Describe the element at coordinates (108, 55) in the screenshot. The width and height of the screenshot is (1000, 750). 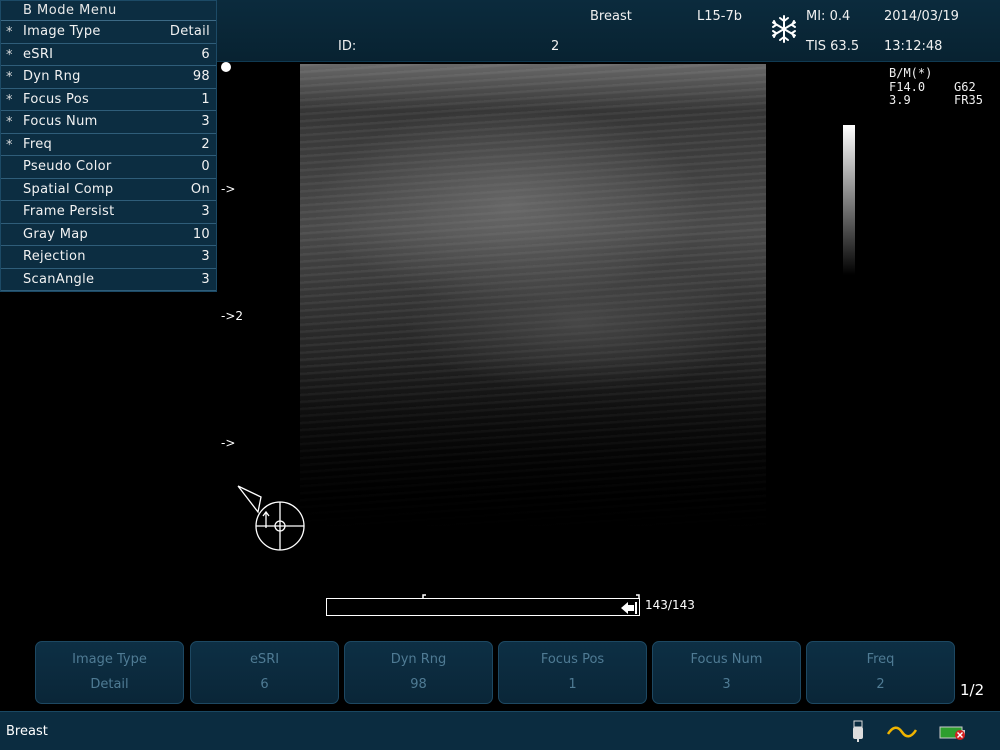
I see `menu-item-esri: * eSRI 6` at that location.